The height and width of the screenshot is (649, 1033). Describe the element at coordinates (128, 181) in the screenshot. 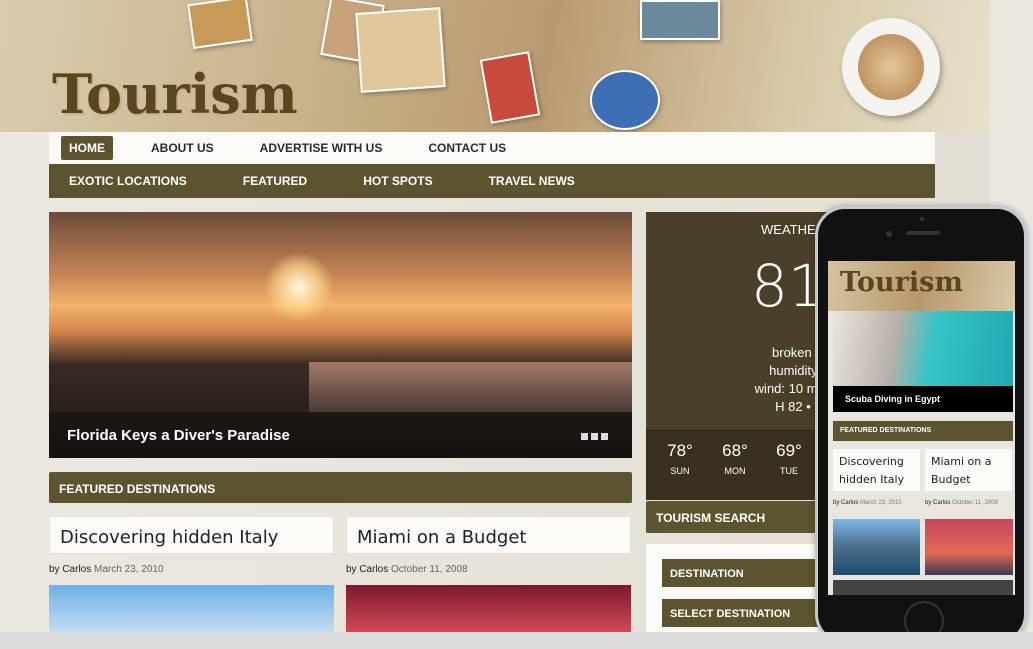

I see `nav-exotic-locations: EXOTIC LOCATIONS` at that location.